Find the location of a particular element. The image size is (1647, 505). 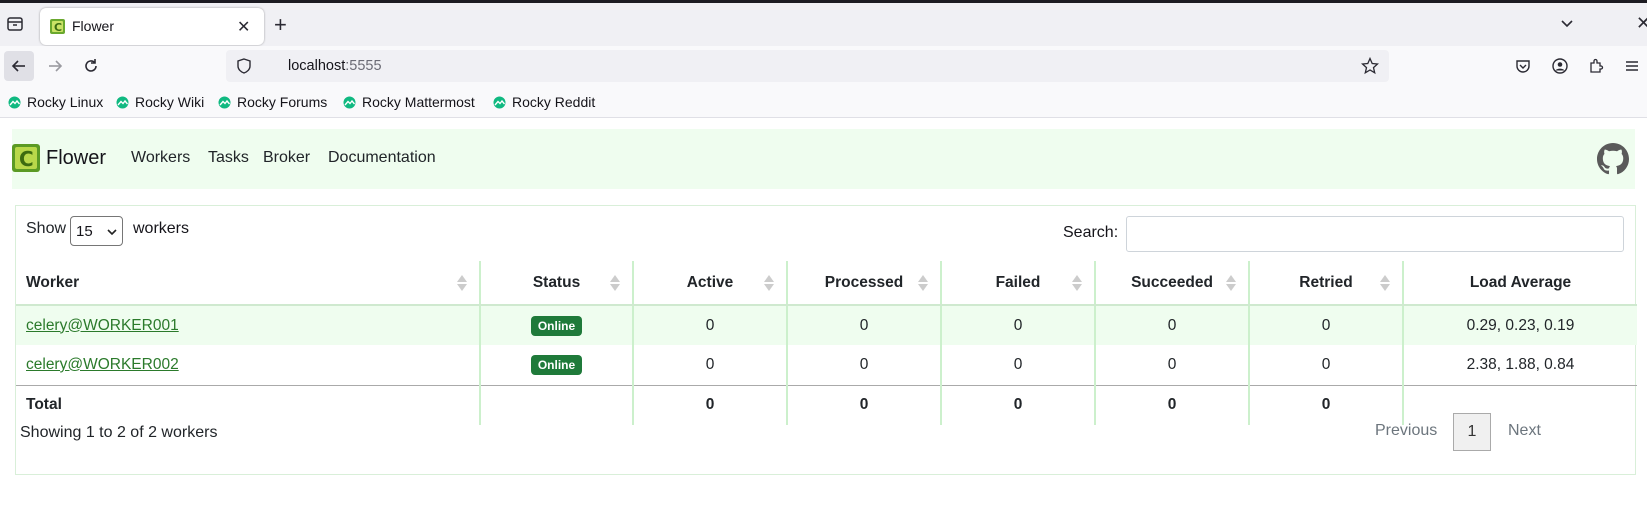

bookmark-rocky-reddit: Rocky Reddit is located at coordinates (544, 103).